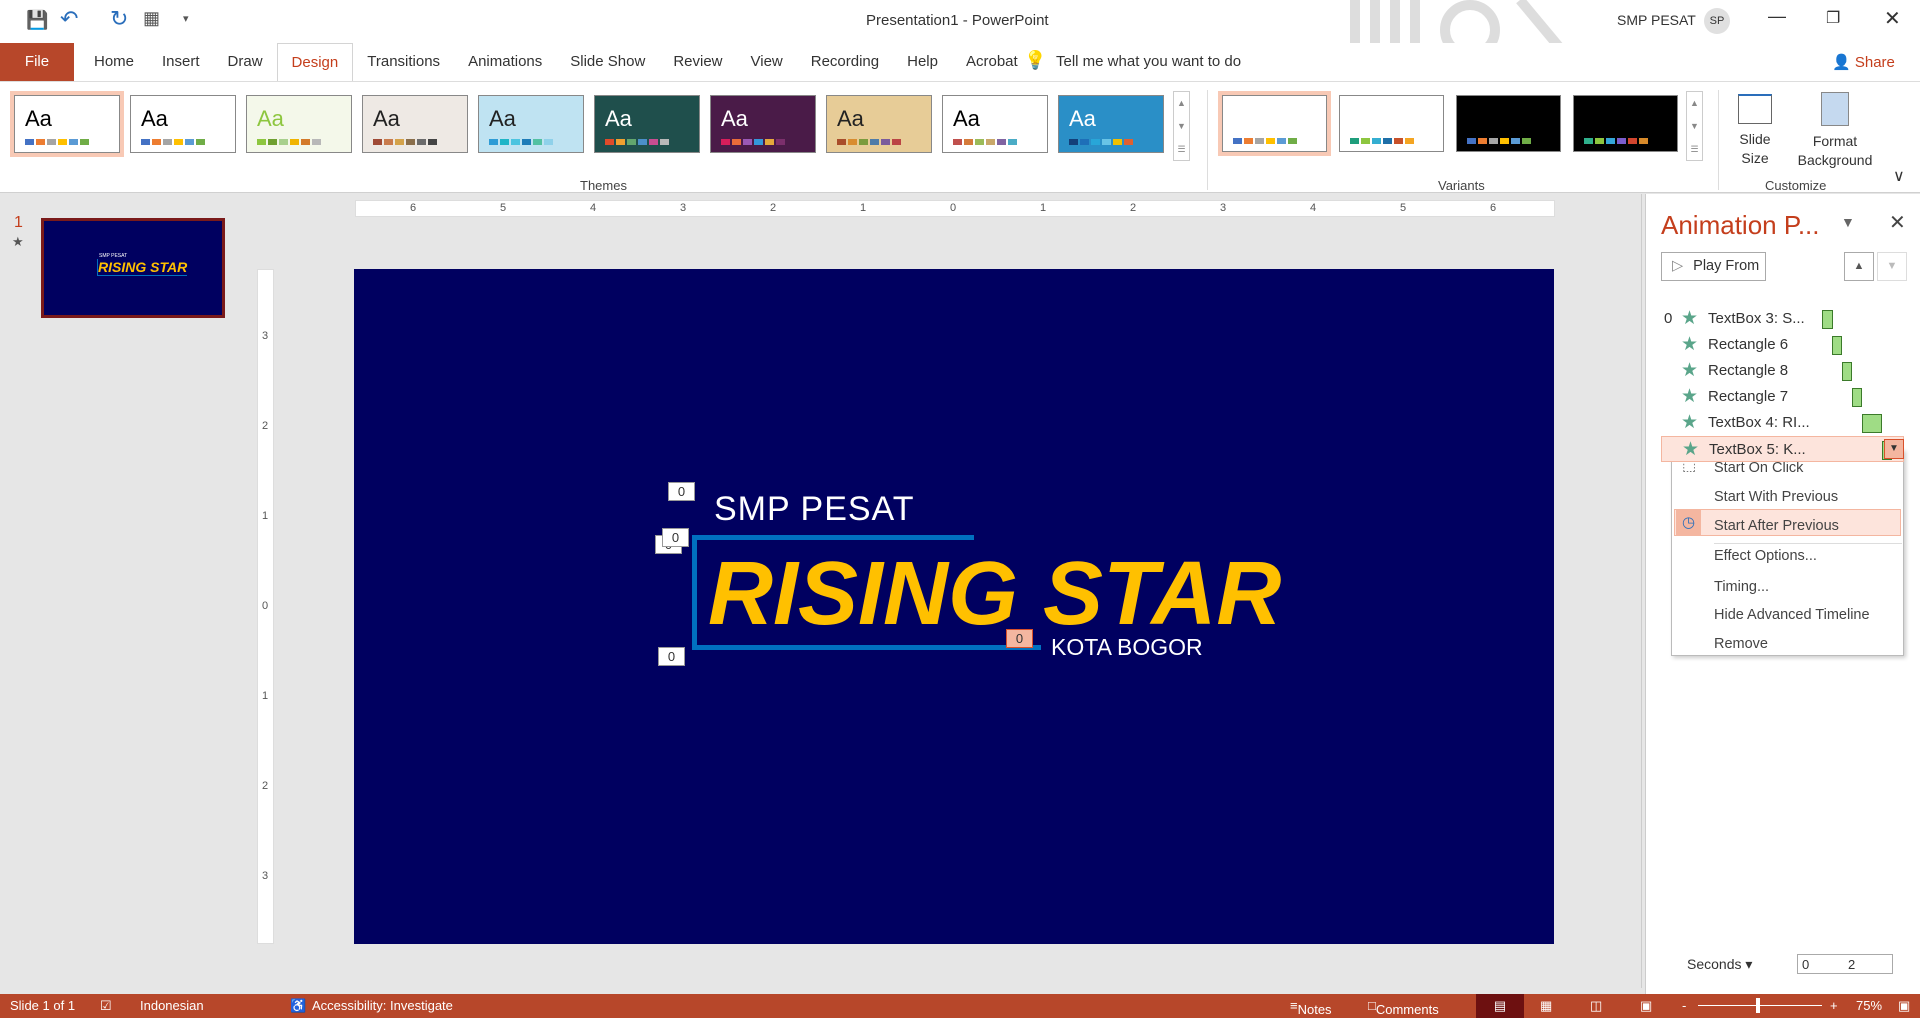 This screenshot has height=1018, width=1920. Describe the element at coordinates (245, 62) in the screenshot. I see `tab-draw: Draw` at that location.